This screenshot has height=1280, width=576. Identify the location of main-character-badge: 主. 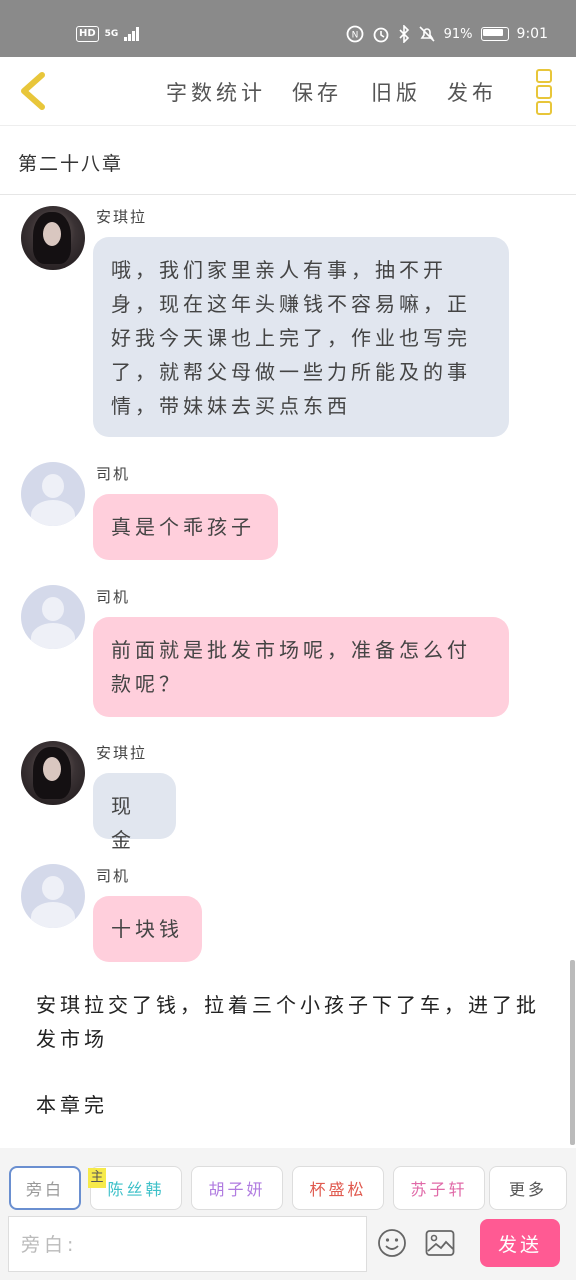
(97, 1178).